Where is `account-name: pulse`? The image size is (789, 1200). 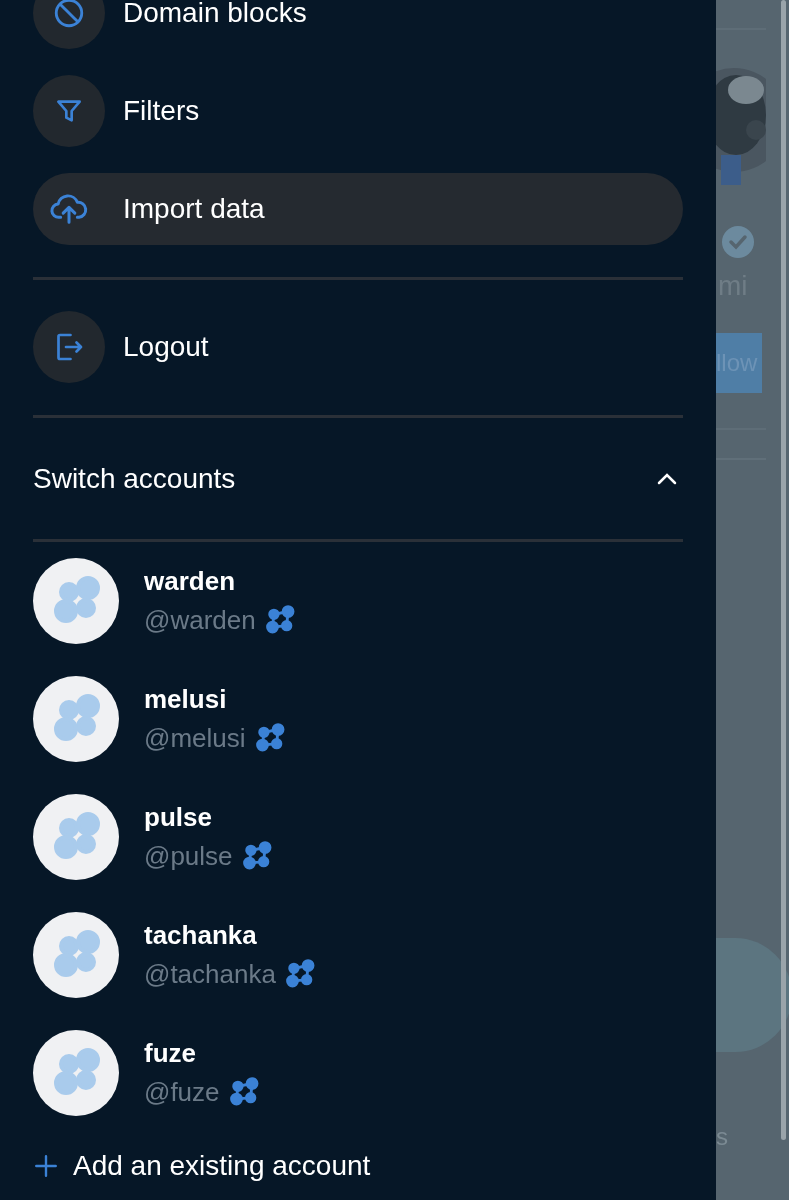
account-name: pulse is located at coordinates (178, 817).